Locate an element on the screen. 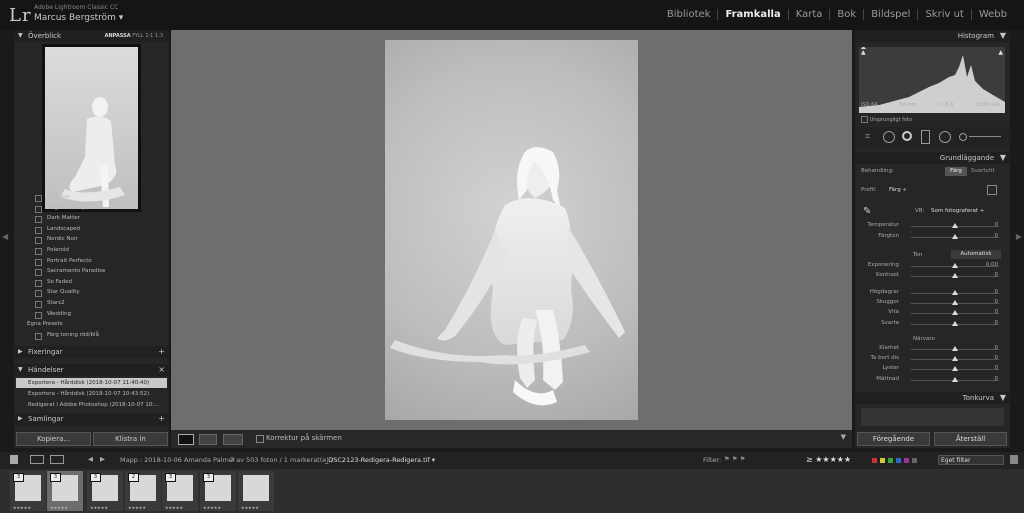 This screenshot has width=1024, height=513. original-photo-checkbox is located at coordinates (864, 119).